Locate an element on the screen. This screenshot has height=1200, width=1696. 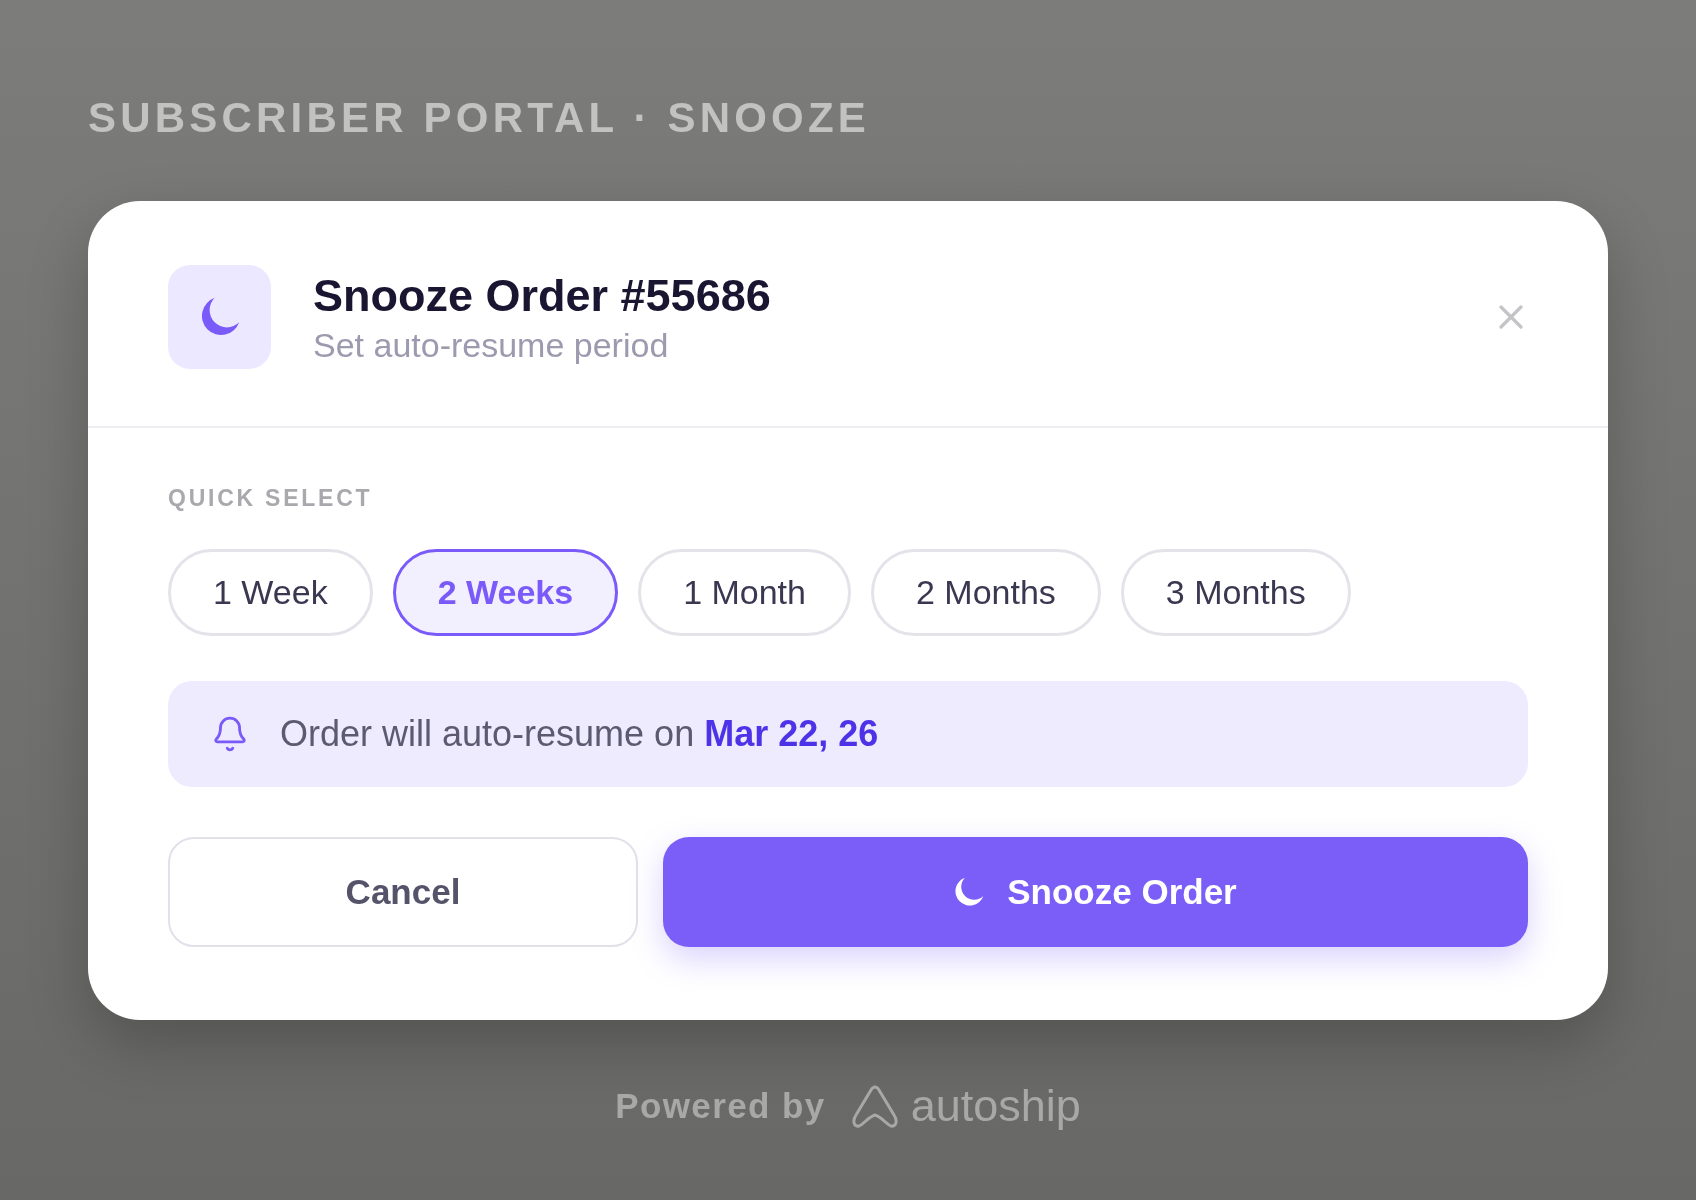
duration-option: 1 Month is located at coordinates (744, 592).